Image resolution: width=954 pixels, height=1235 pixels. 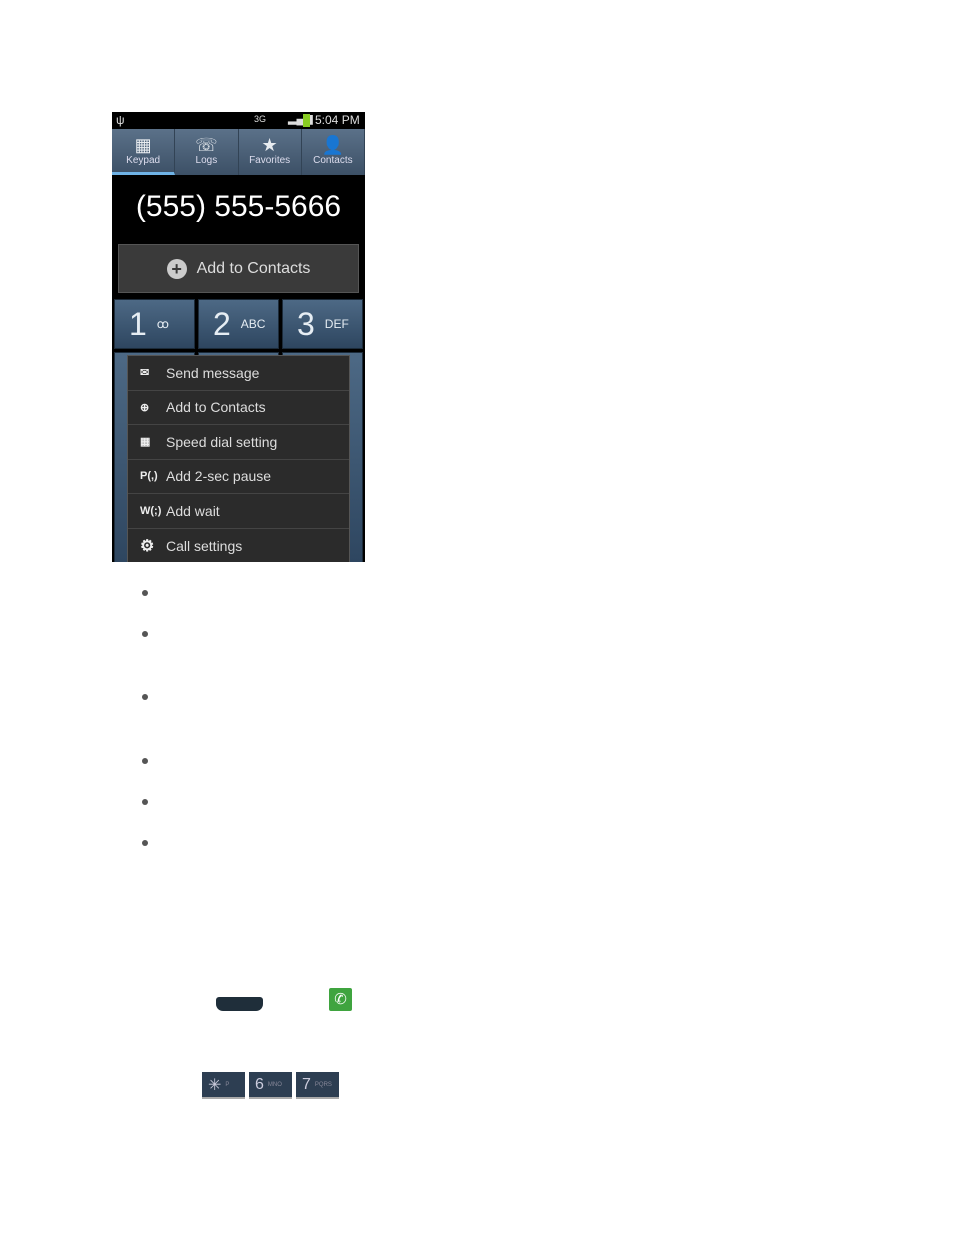 I want to click on usb-icon: ψ, so click(x=120, y=120).